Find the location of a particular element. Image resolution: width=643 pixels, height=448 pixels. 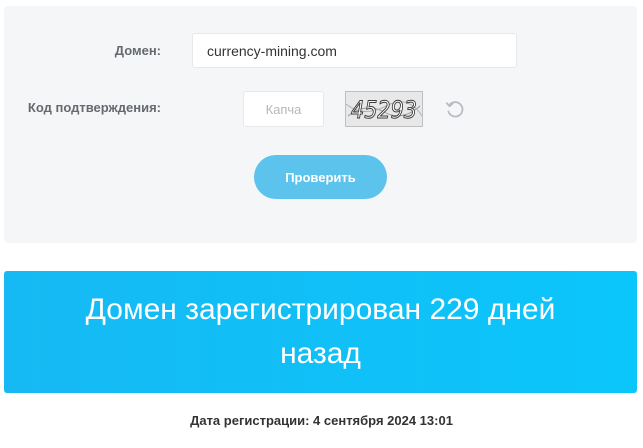

domain-age-message: Домен зарегистрирован 229 дней назад is located at coordinates (320, 331).